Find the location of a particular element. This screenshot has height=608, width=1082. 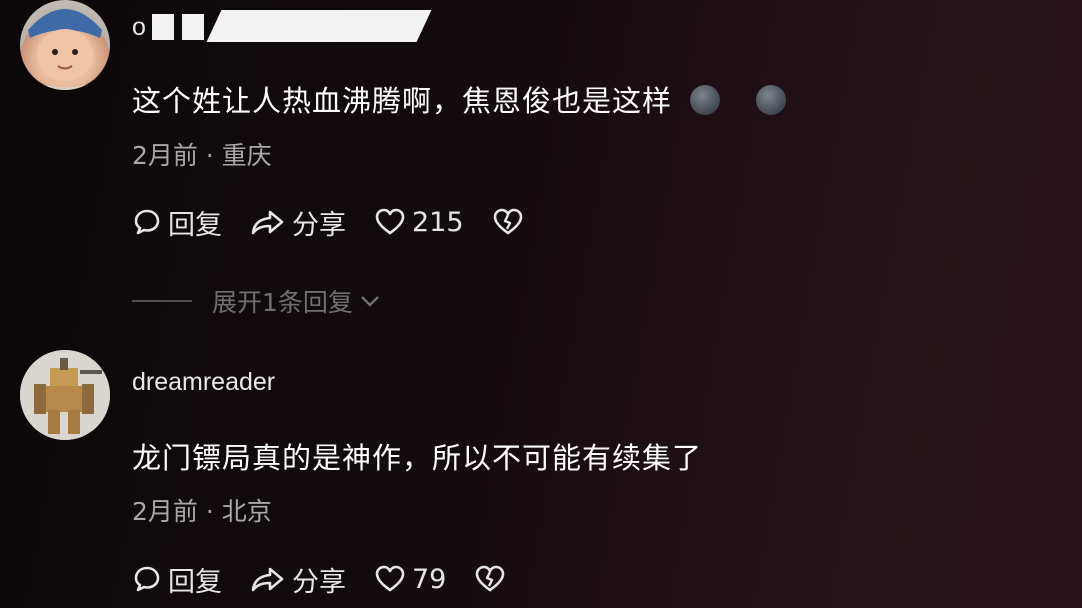

expand-replies-button: 展开1条回复 is located at coordinates (257, 301).